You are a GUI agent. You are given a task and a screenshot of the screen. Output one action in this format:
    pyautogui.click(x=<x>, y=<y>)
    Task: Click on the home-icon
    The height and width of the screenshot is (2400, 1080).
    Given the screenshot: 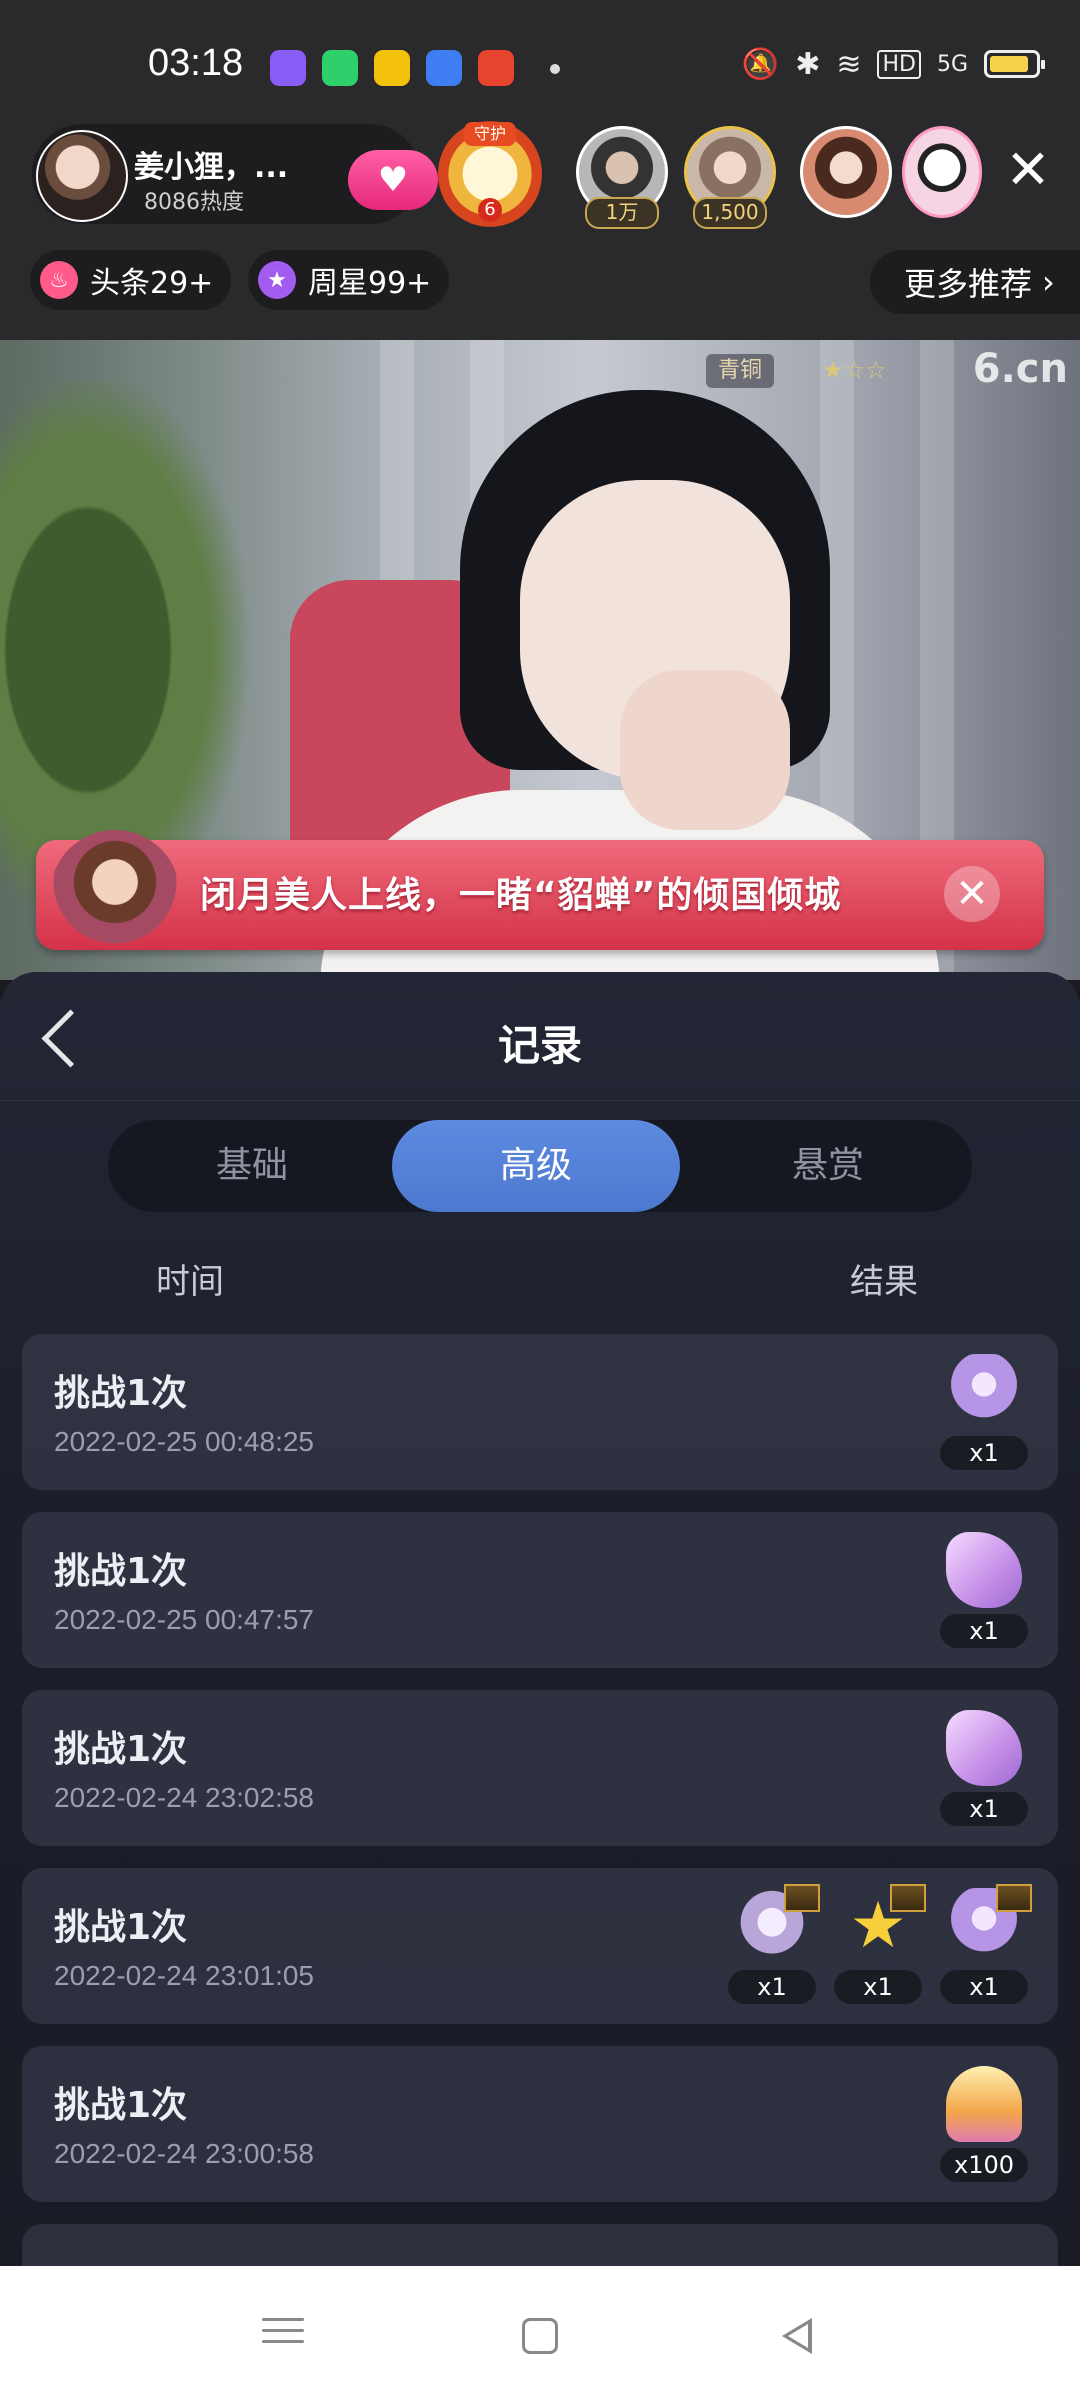 What is the action you would take?
    pyautogui.click(x=540, y=2336)
    